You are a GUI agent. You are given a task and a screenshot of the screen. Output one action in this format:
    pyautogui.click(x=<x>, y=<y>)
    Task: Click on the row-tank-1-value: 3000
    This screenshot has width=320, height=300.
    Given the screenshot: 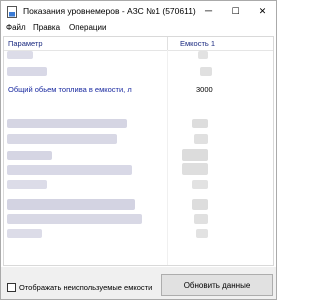 What is the action you would take?
    pyautogui.click(x=204, y=89)
    